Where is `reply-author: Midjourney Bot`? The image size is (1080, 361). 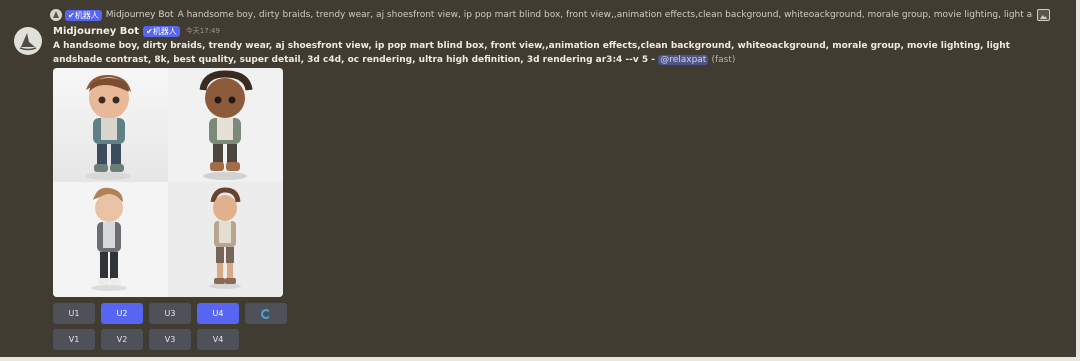
reply-author: Midjourney Bot is located at coordinates (140, 15).